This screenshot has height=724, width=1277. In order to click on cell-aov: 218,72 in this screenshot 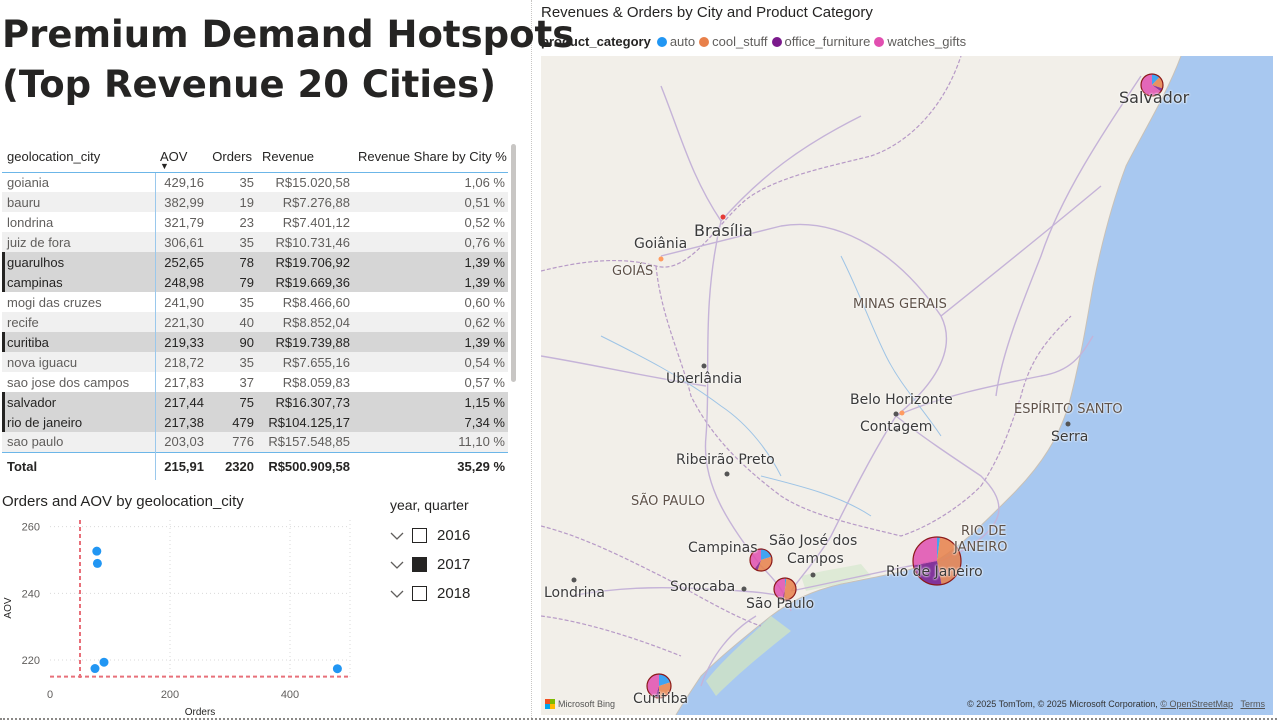, I will do `click(181, 362)`.